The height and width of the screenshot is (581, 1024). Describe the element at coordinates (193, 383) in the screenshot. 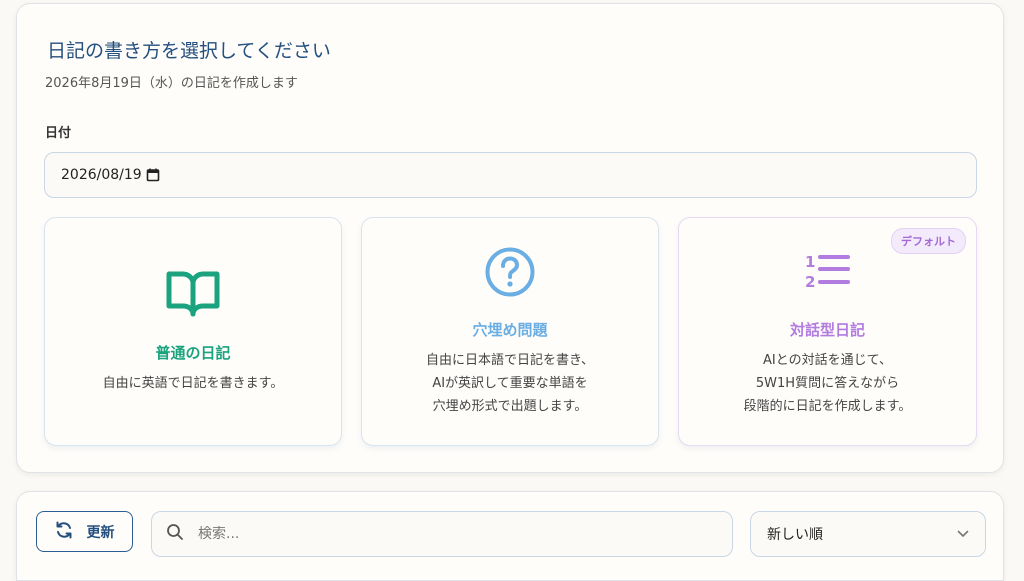

I see `card-description: 自由に英語で日記を書きます。` at that location.